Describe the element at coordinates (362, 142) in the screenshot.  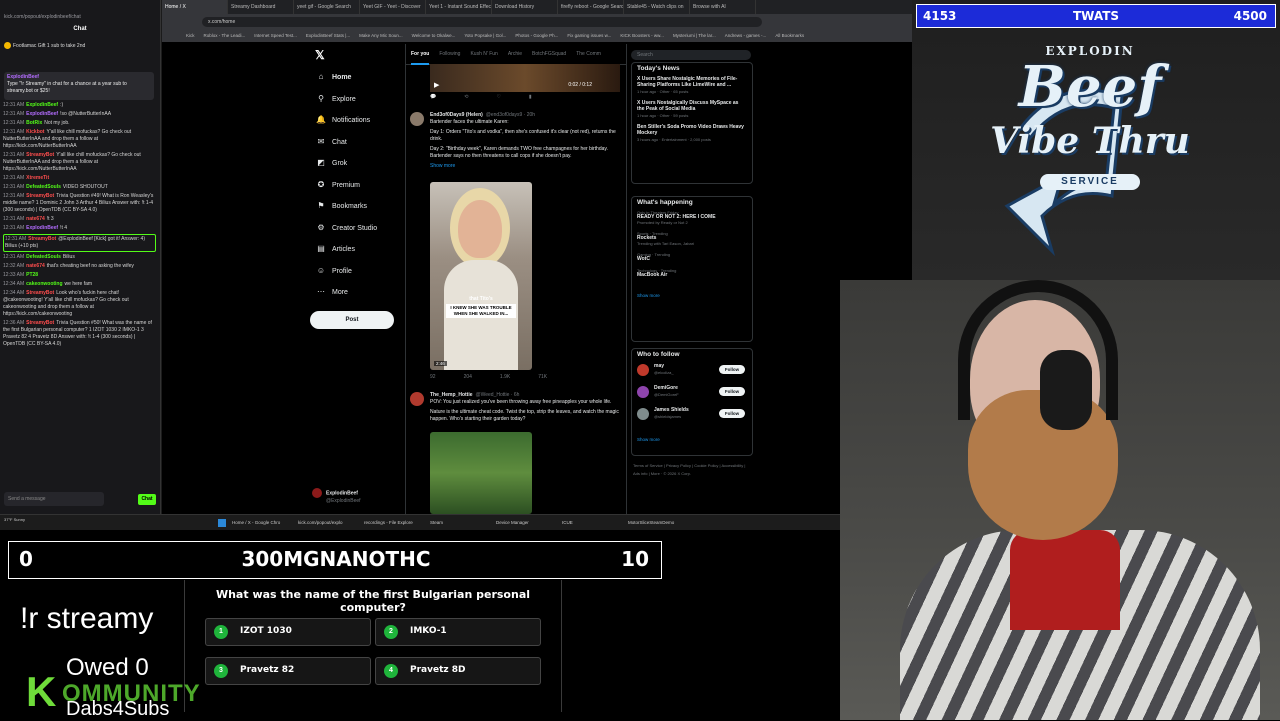
I see `nav-item-chat: ✉ Chat` at that location.